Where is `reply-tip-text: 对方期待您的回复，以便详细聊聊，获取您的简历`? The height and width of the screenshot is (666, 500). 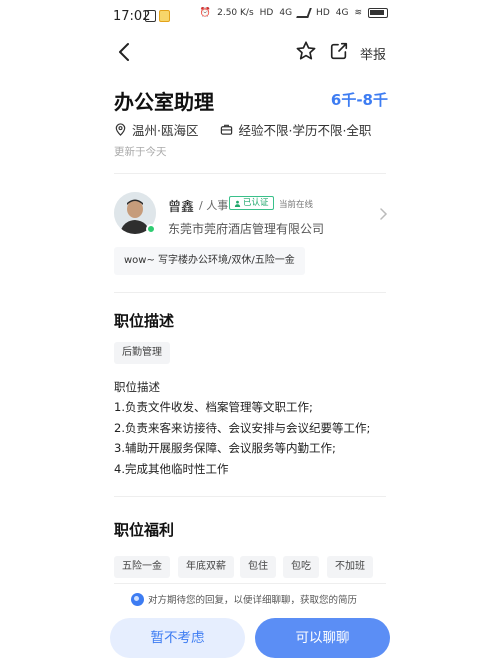 reply-tip-text: 对方期待您的回复，以便详细聊聊，获取您的简历 is located at coordinates (253, 600).